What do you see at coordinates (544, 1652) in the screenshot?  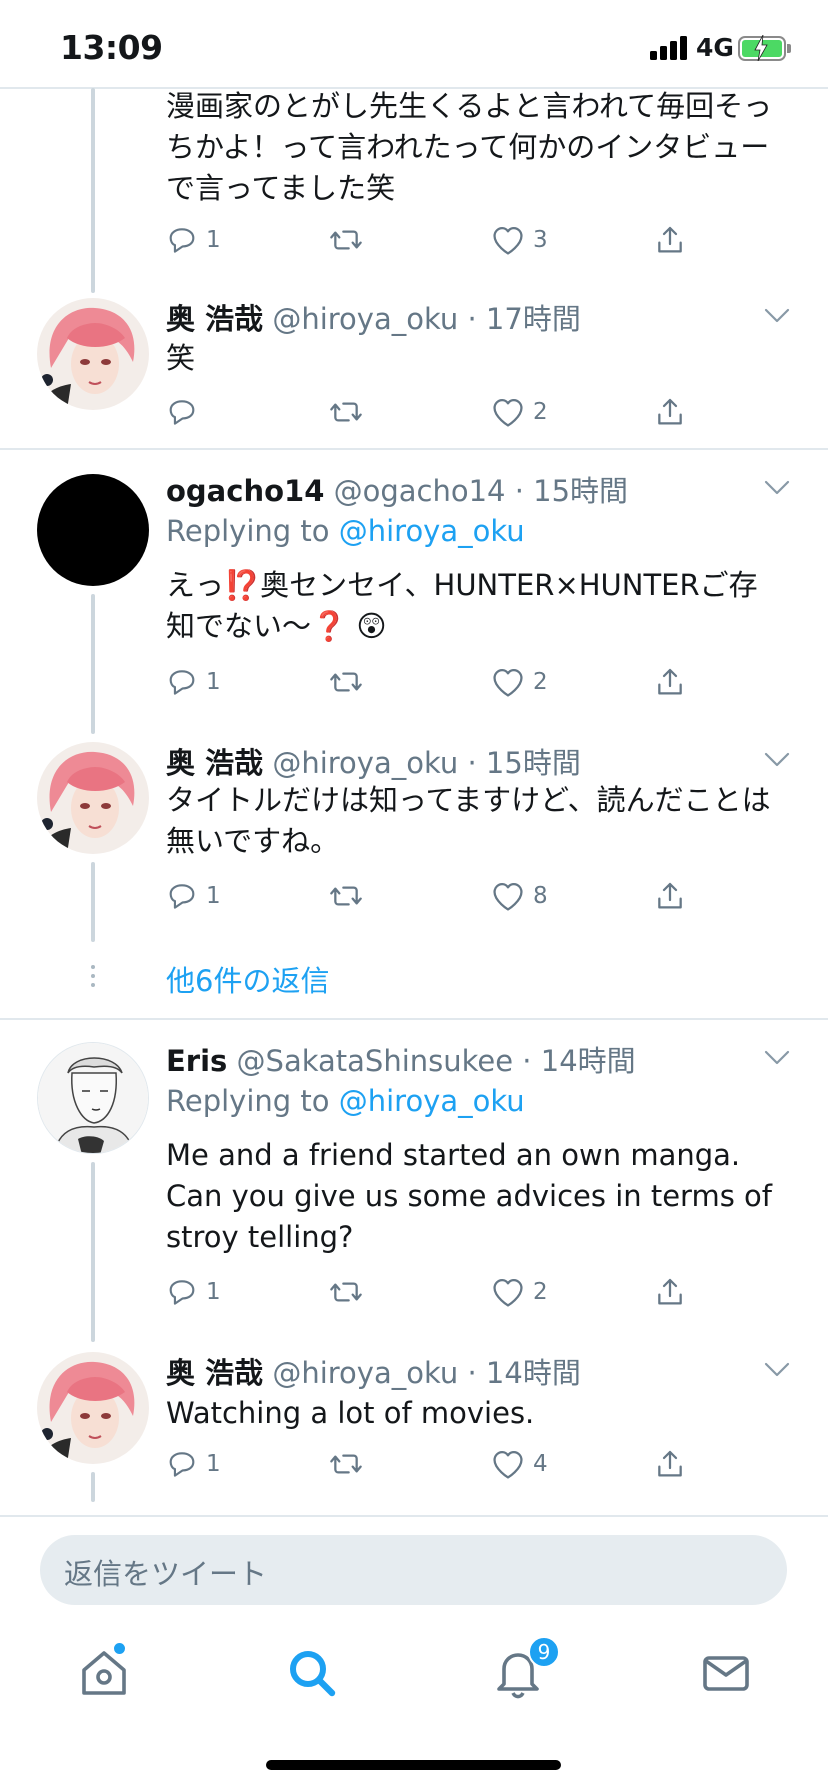 I see `notification-badge: 9` at bounding box center [544, 1652].